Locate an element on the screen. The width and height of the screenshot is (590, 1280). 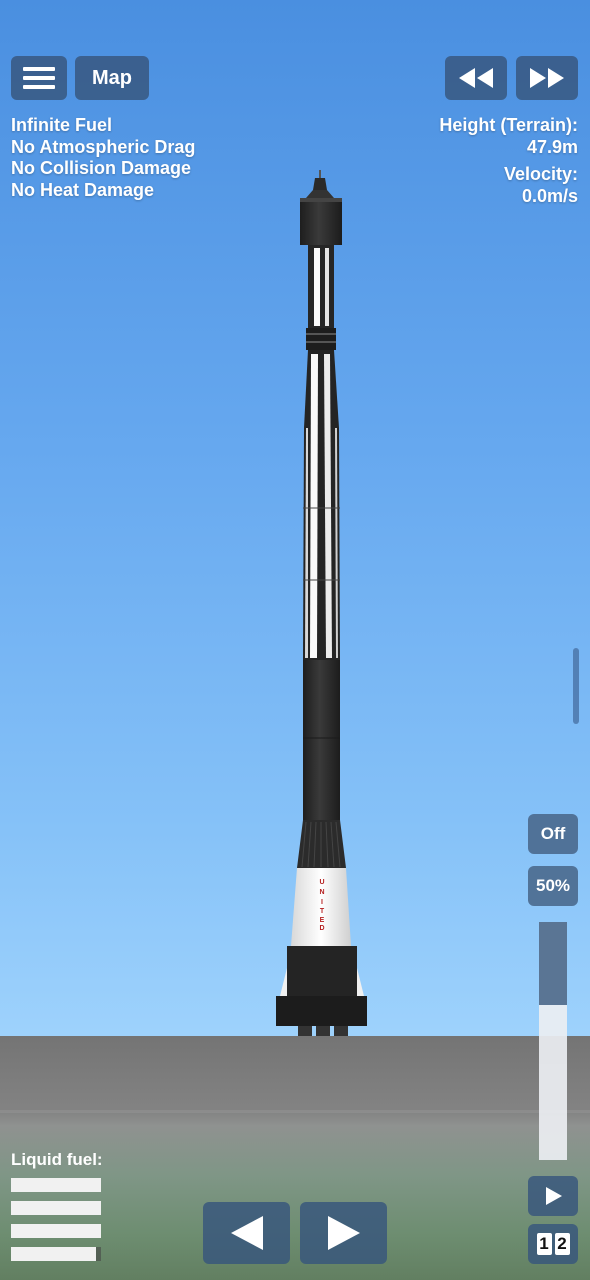
rewind-button is located at coordinates (476, 78).